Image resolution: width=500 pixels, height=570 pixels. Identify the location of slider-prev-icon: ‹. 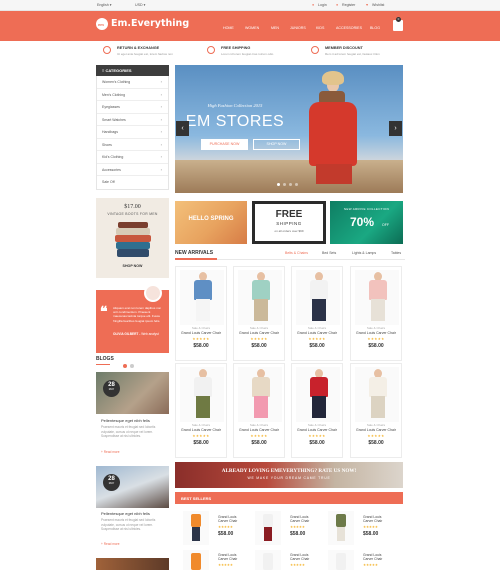
(182, 128).